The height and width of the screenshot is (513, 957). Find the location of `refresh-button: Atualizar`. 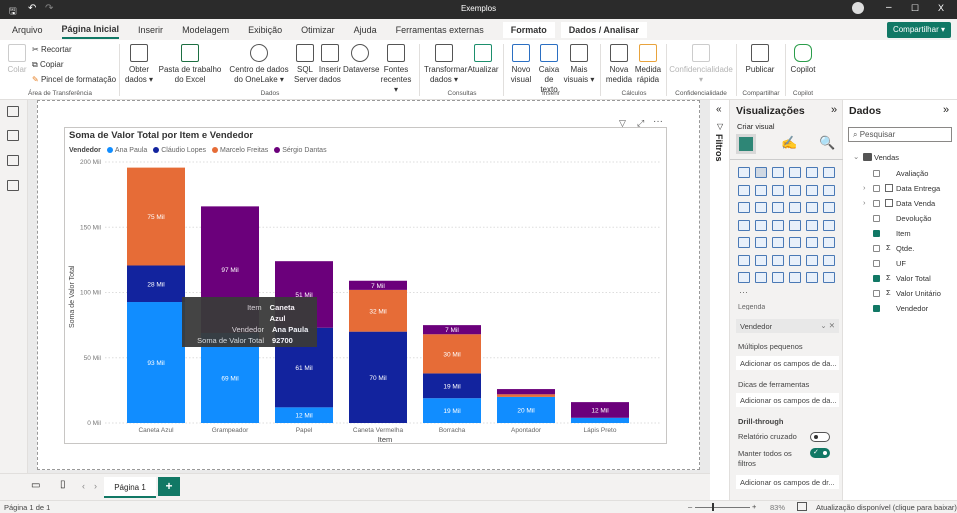

refresh-button: Atualizar is located at coordinates (483, 59).